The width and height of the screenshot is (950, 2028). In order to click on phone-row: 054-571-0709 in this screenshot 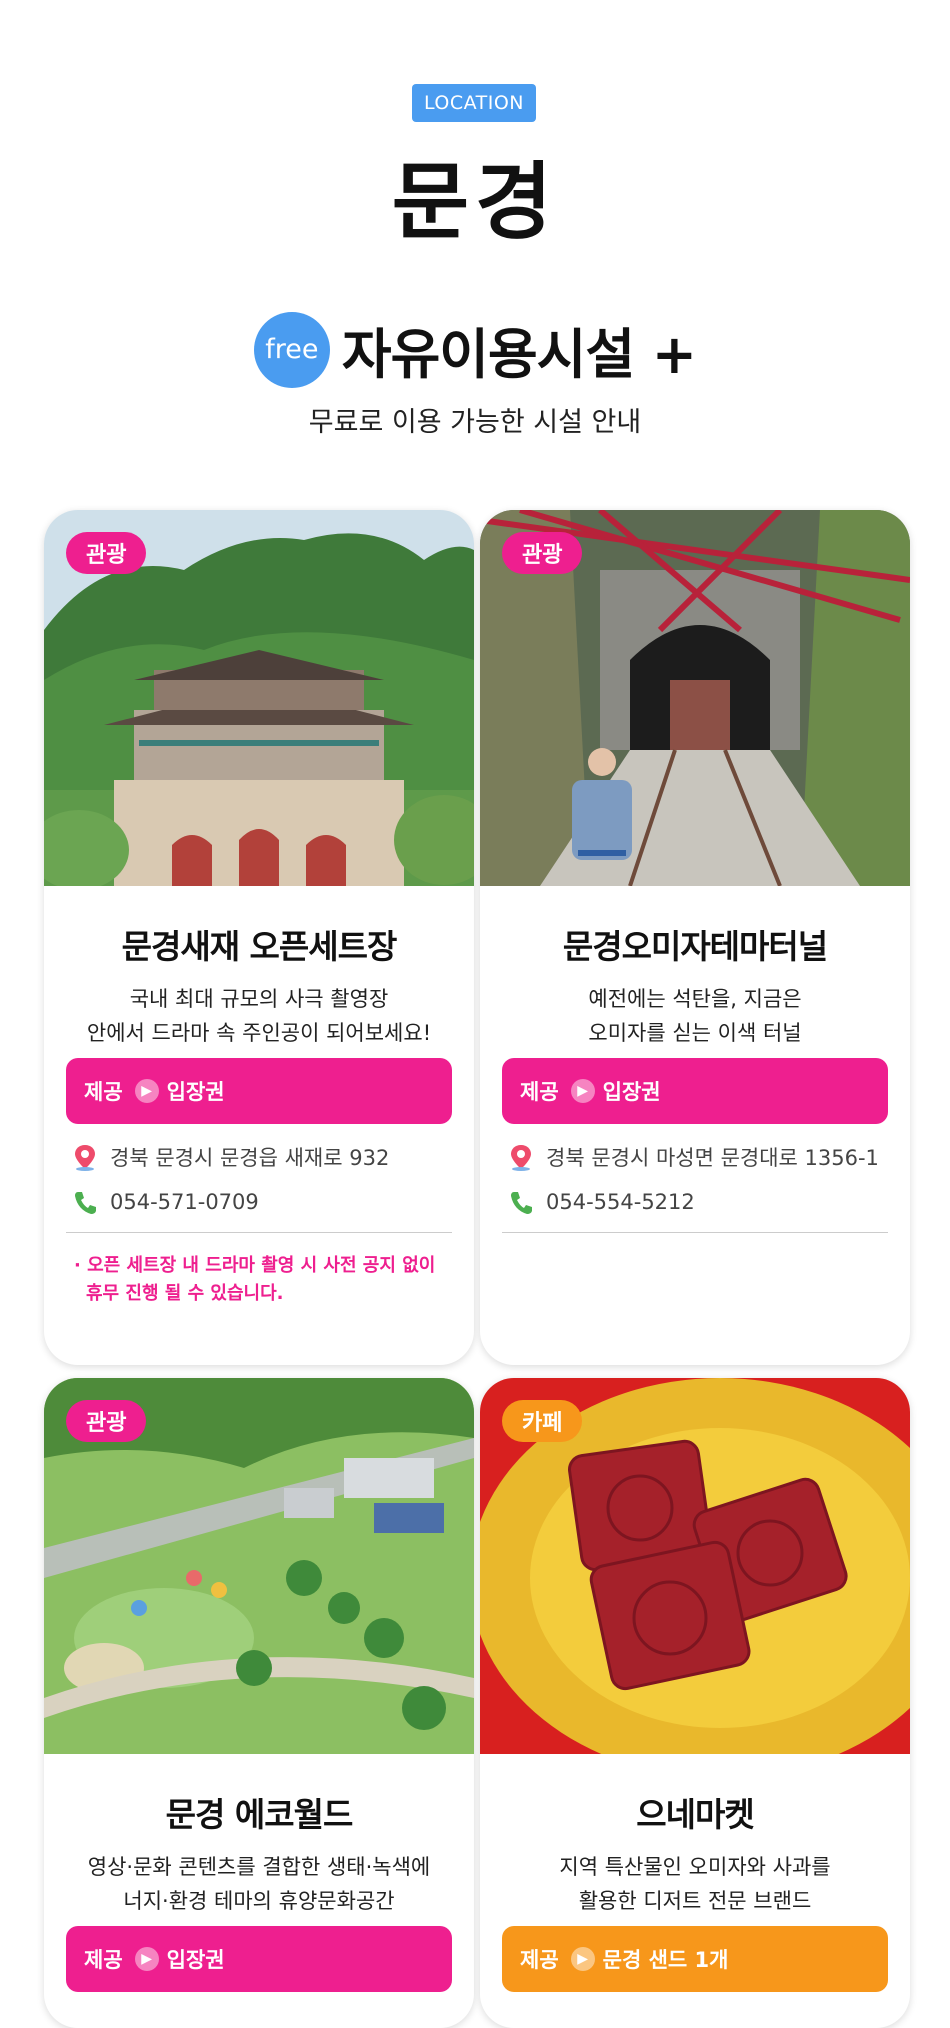, I will do `click(165, 1202)`.